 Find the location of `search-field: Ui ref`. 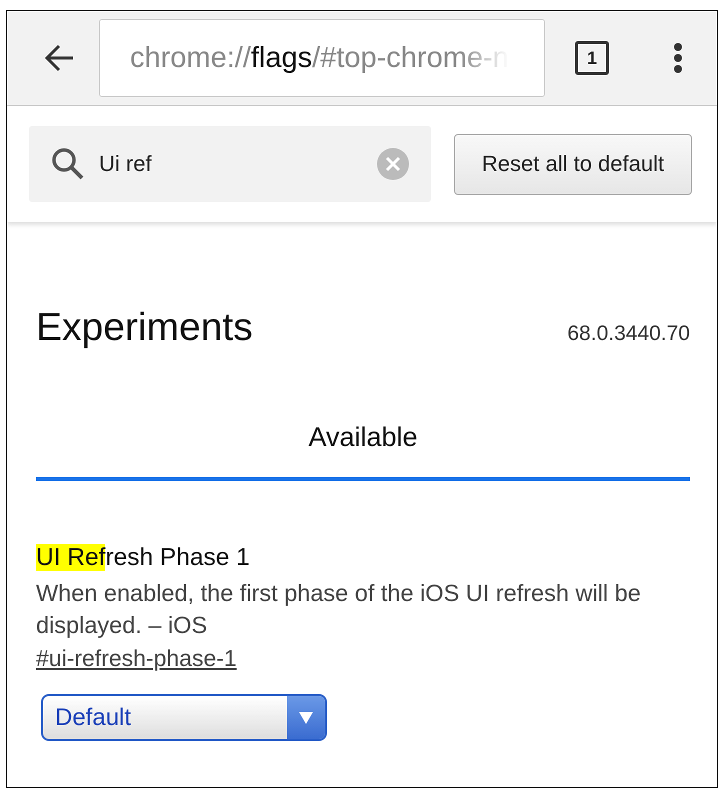

search-field: Ui ref is located at coordinates (230, 164).